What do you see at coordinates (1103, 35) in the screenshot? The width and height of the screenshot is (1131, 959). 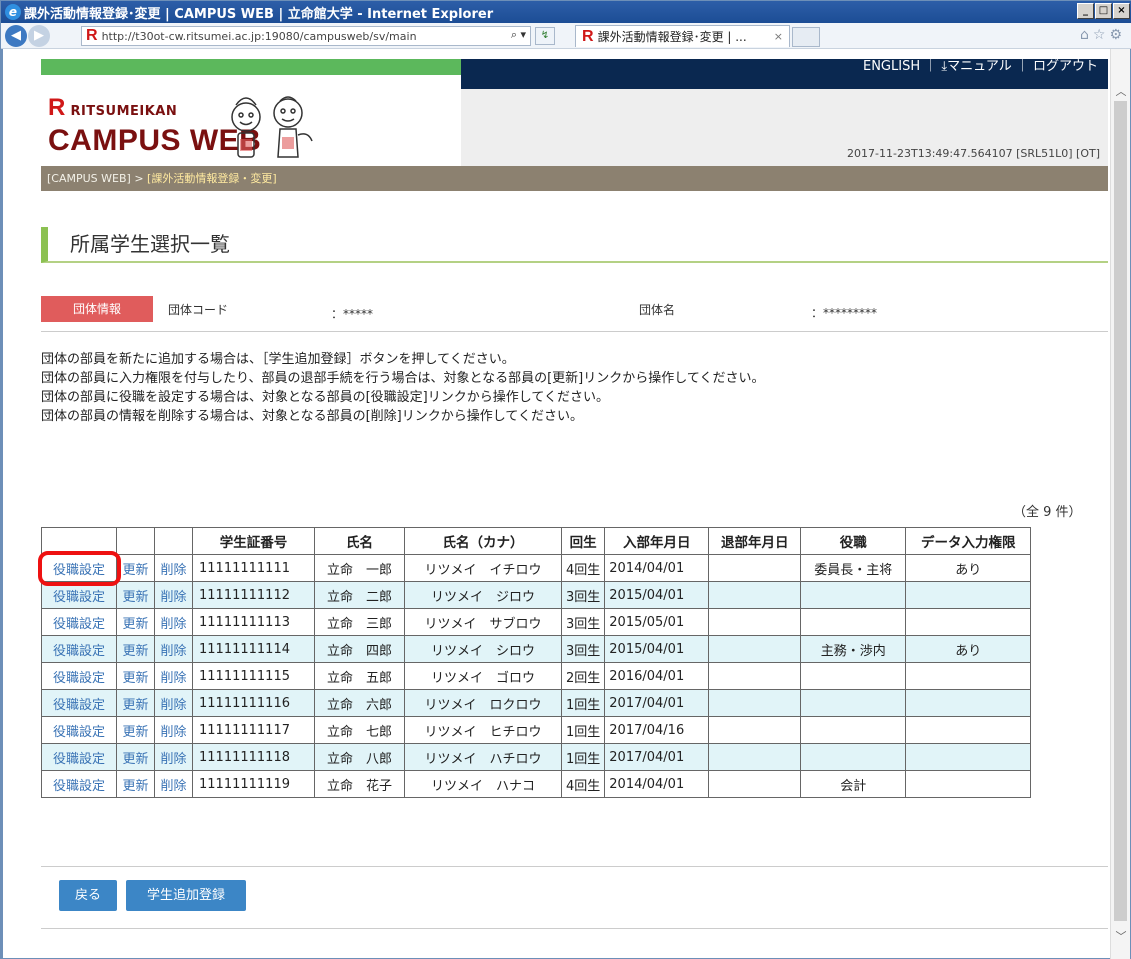 I see `toolbar-icons: ⌂☆⚙` at bounding box center [1103, 35].